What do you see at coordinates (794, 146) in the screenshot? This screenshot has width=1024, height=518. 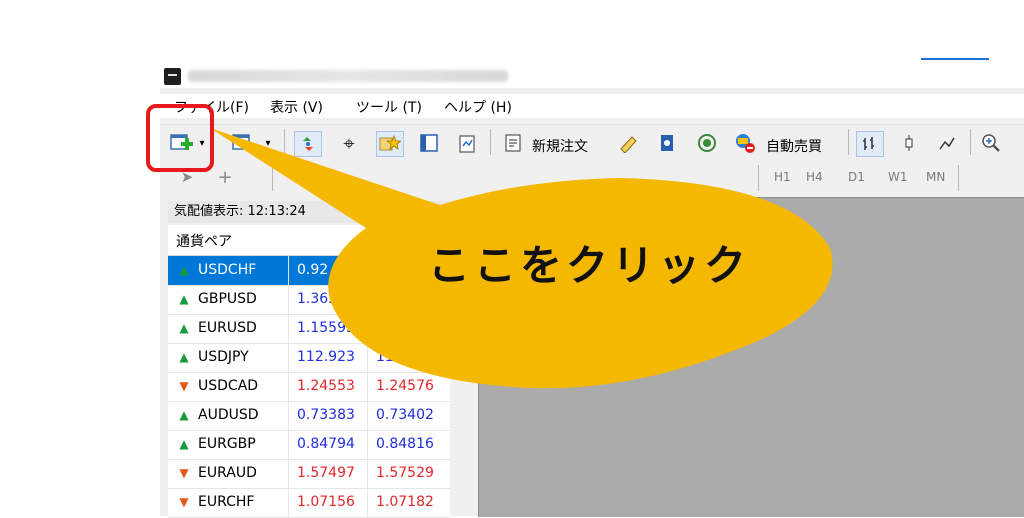 I see `auto-trading-label: 自動売買` at bounding box center [794, 146].